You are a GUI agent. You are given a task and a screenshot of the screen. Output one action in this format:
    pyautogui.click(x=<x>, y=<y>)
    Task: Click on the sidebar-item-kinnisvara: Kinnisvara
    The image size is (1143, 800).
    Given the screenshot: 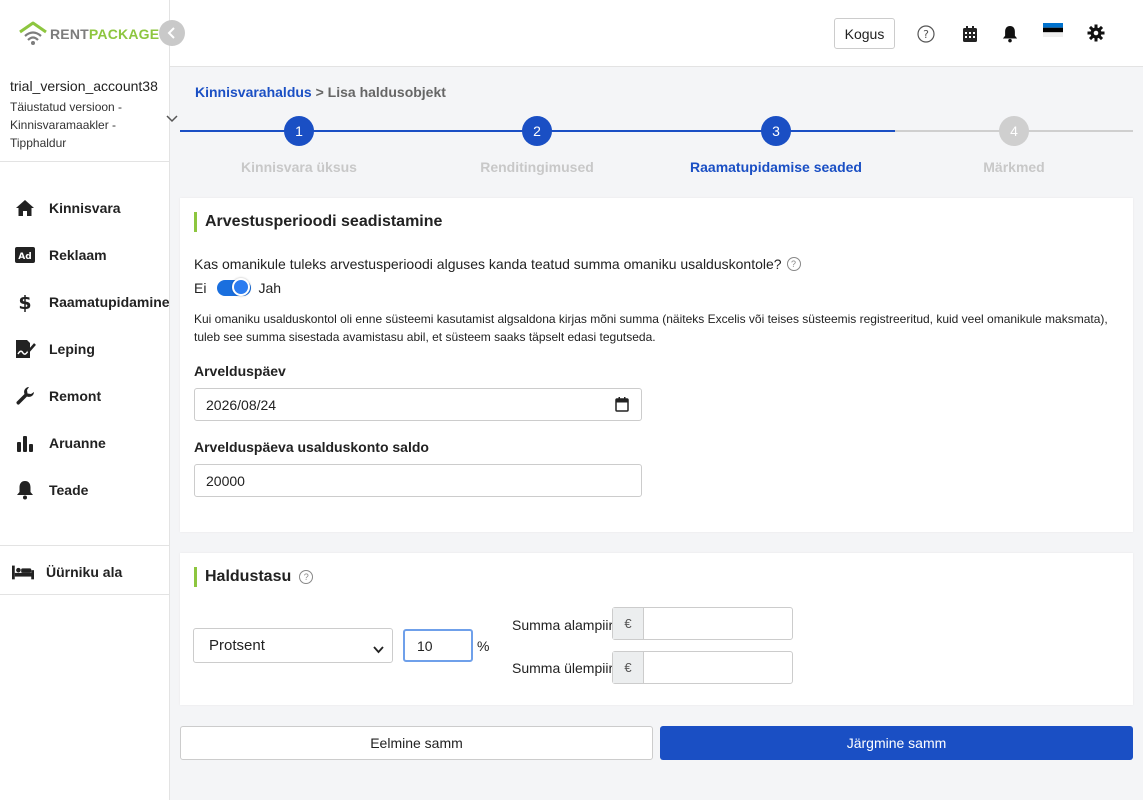 What is the action you would take?
    pyautogui.click(x=67, y=208)
    